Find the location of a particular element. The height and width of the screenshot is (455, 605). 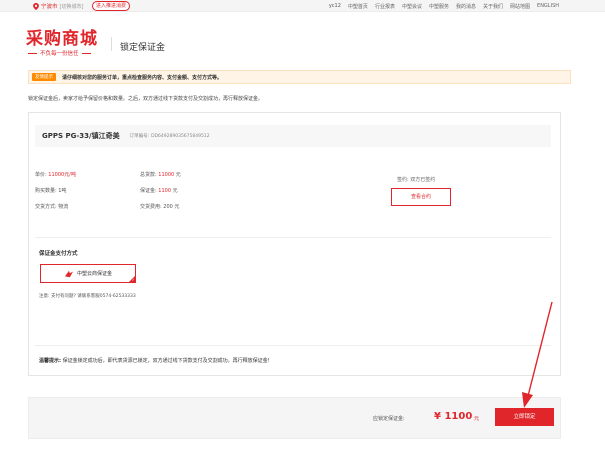

nav-home: 中塑首页 is located at coordinates (358, 6).